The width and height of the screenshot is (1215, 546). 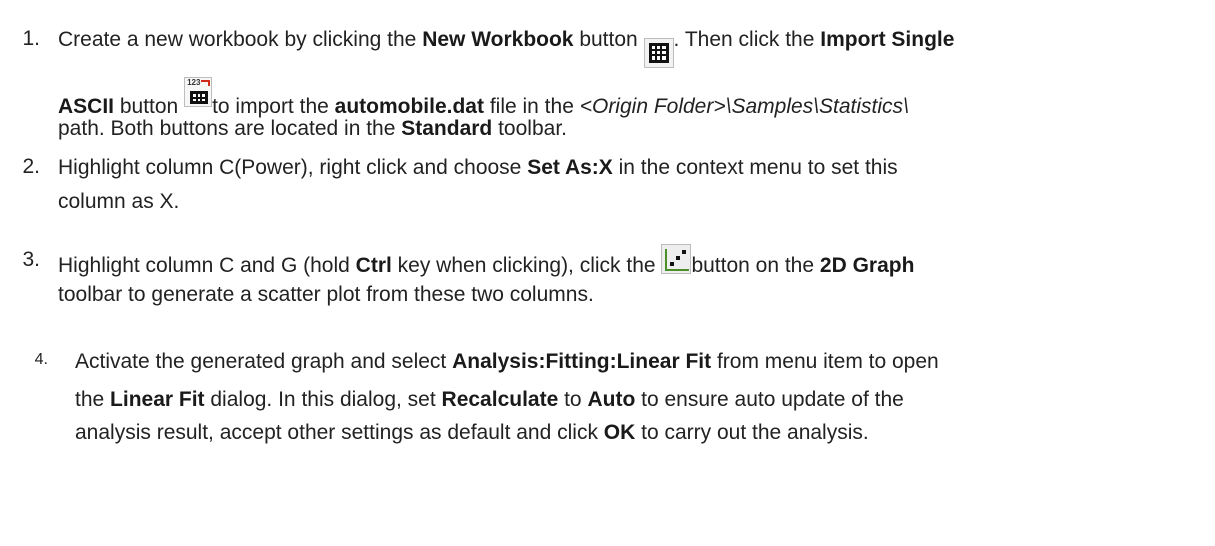 What do you see at coordinates (31, 166) in the screenshot?
I see `step-number: 2.` at bounding box center [31, 166].